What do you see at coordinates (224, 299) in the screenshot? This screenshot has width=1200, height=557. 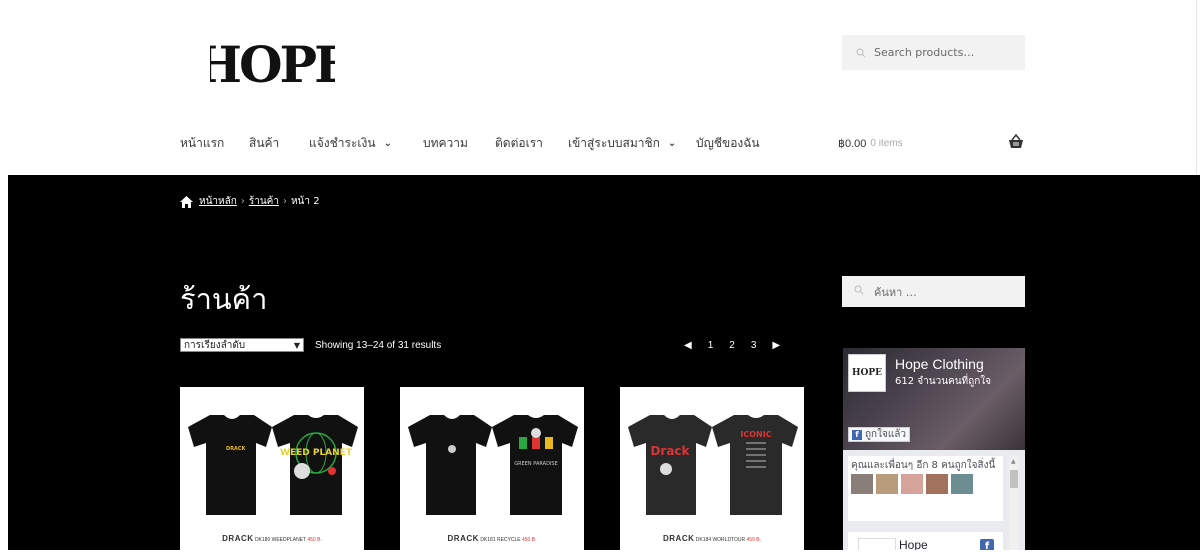 I see `page-title: ร้านค้า` at bounding box center [224, 299].